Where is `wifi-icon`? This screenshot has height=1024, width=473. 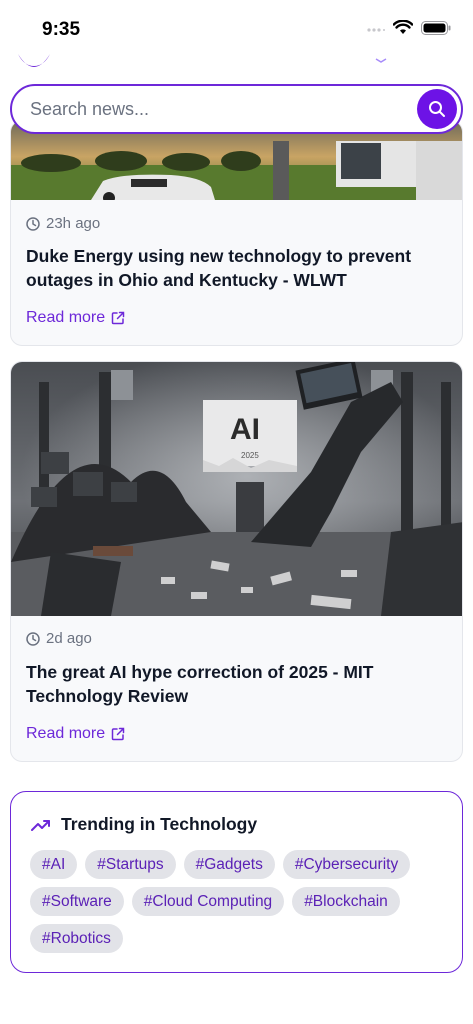
wifi-icon is located at coordinates (403, 27).